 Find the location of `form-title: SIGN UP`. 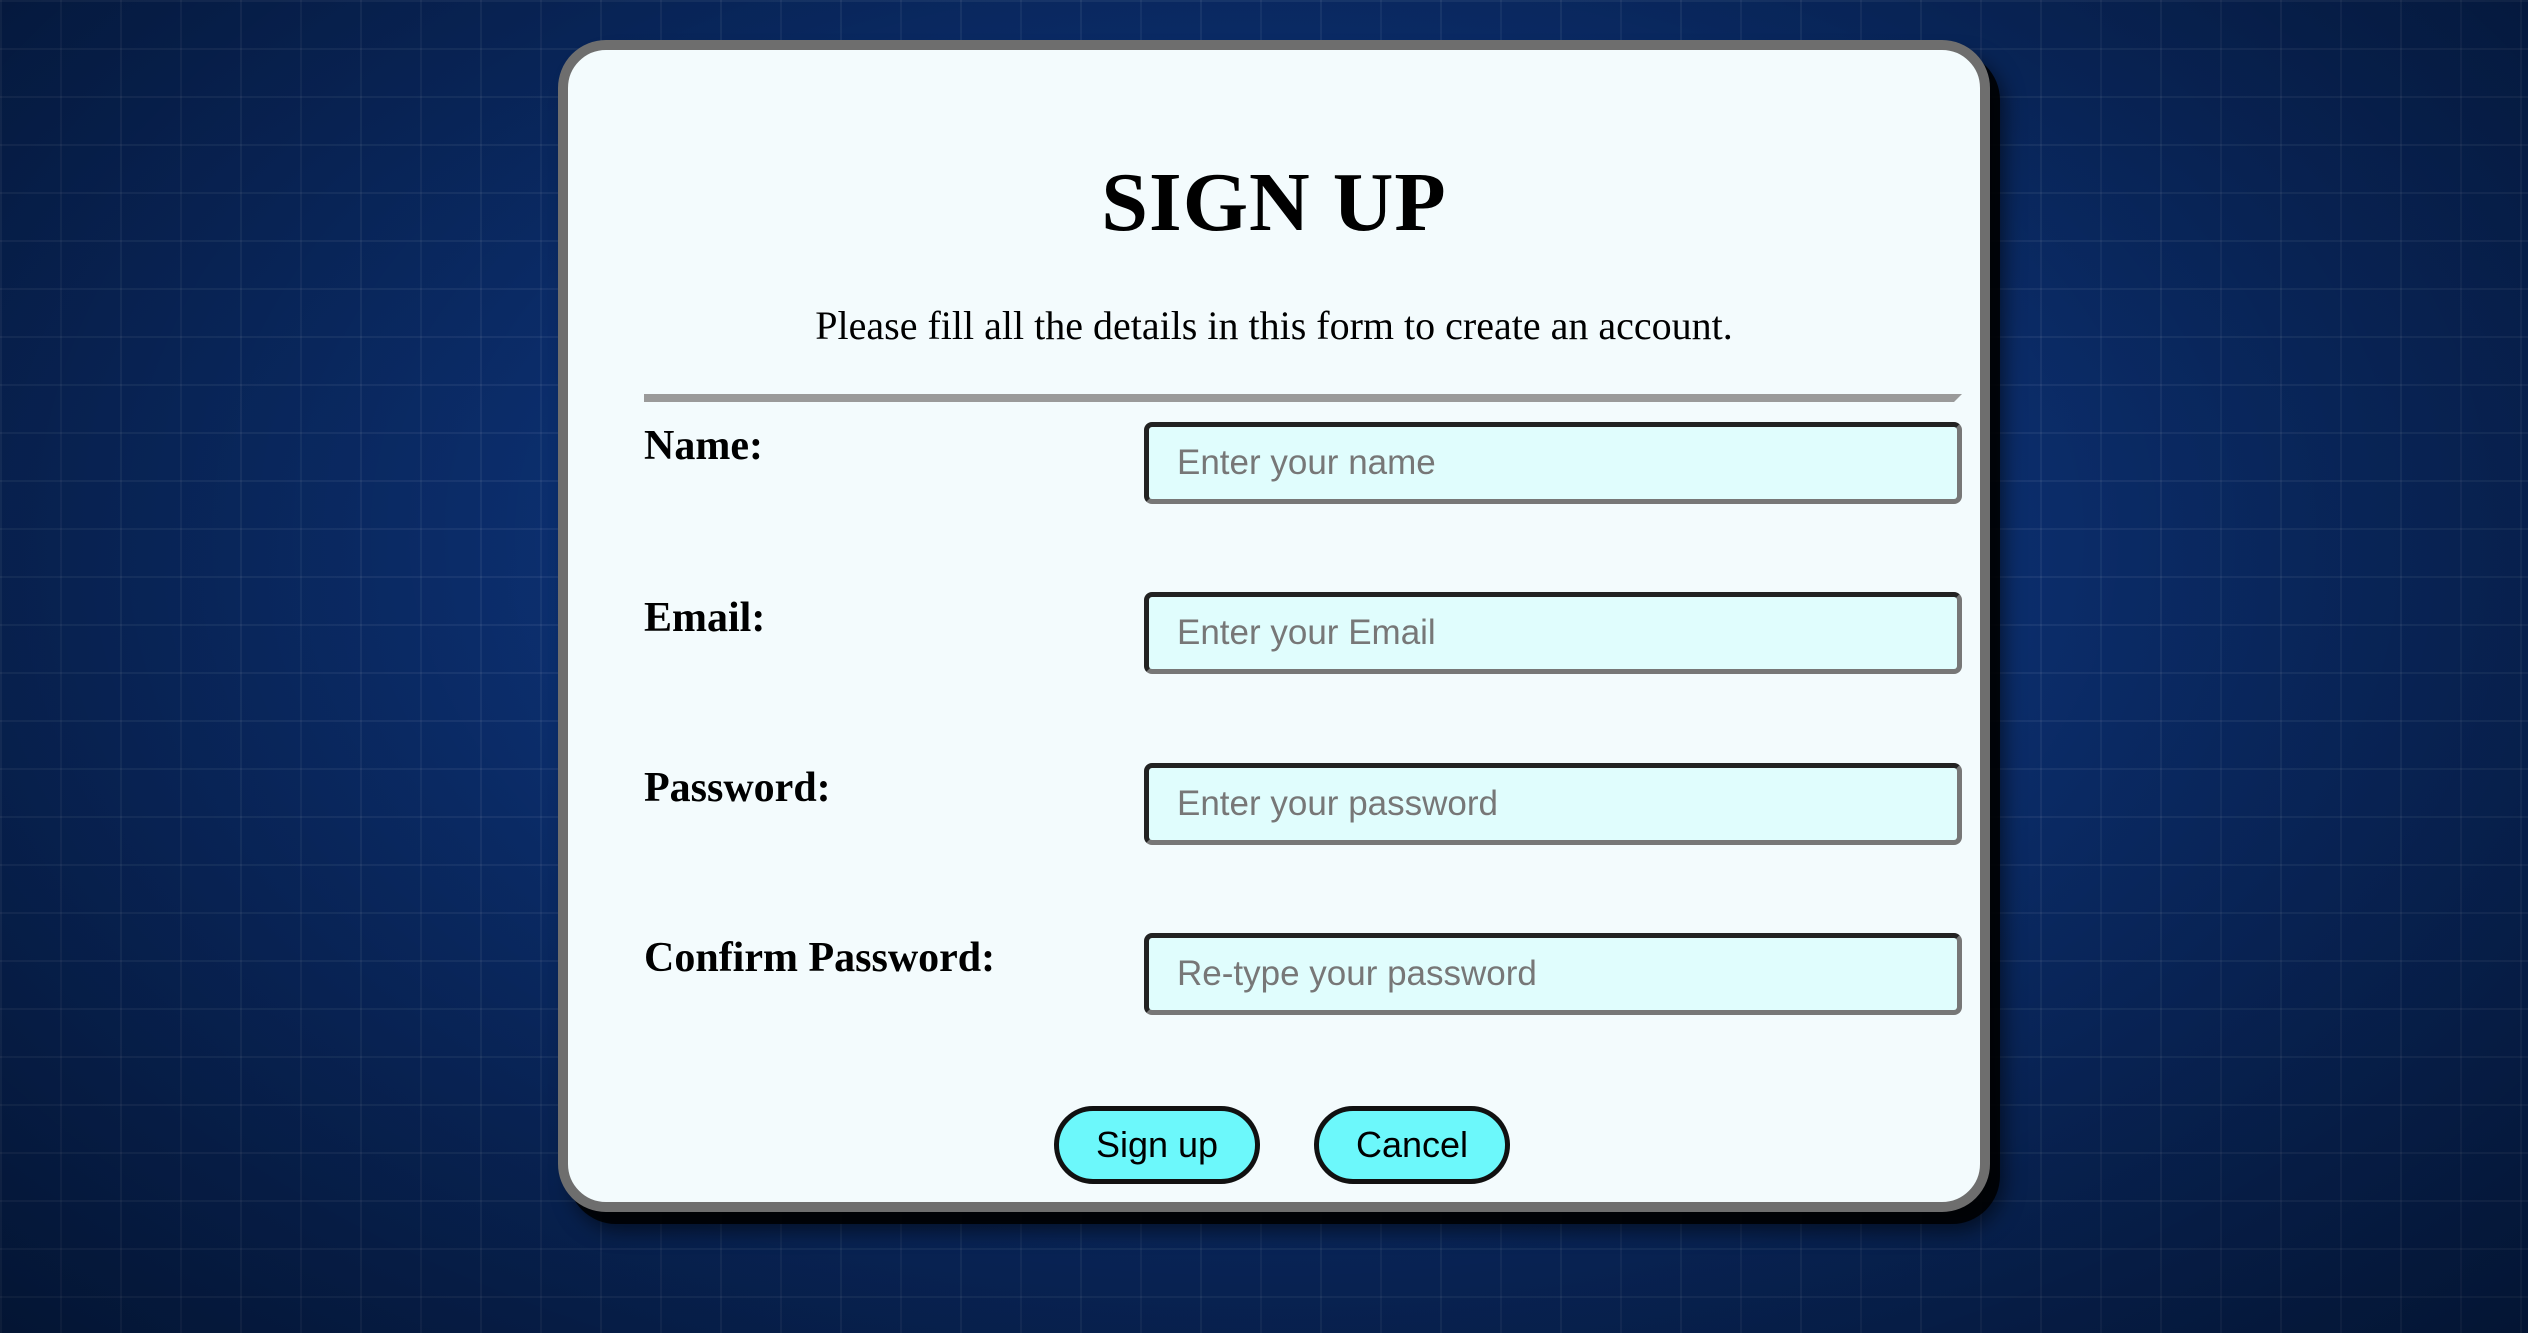

form-title: SIGN UP is located at coordinates (1274, 202).